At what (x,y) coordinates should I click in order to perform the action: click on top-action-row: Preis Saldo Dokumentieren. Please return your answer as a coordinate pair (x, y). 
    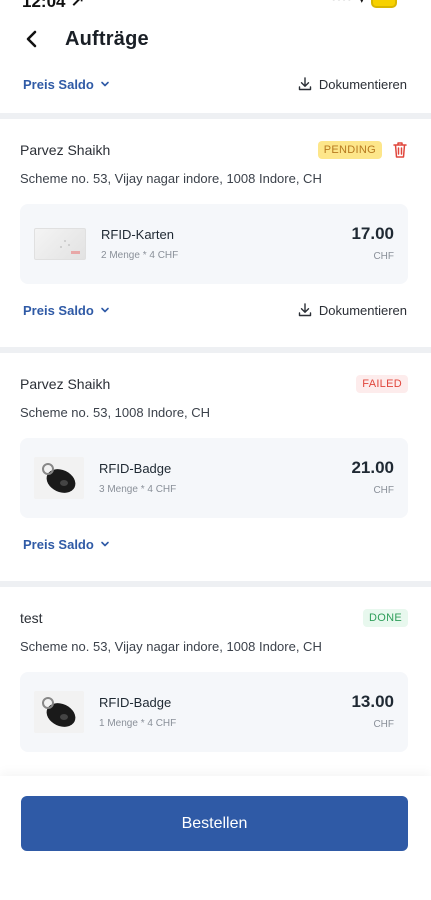
    Looking at the image, I should click on (215, 84).